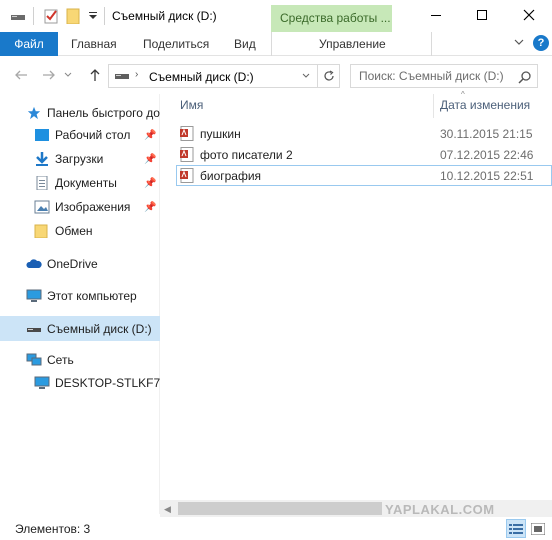 Image resolution: width=552 pixels, height=540 pixels. What do you see at coordinates (34, 263) in the screenshot?
I see `cloud-icon` at bounding box center [34, 263].